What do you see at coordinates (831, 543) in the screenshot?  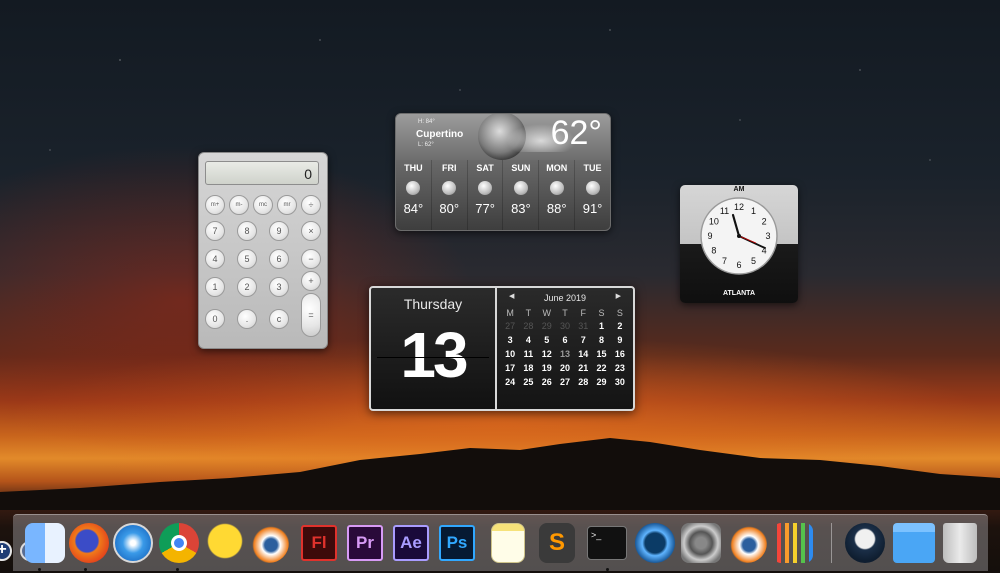 I see `dock-separator` at bounding box center [831, 543].